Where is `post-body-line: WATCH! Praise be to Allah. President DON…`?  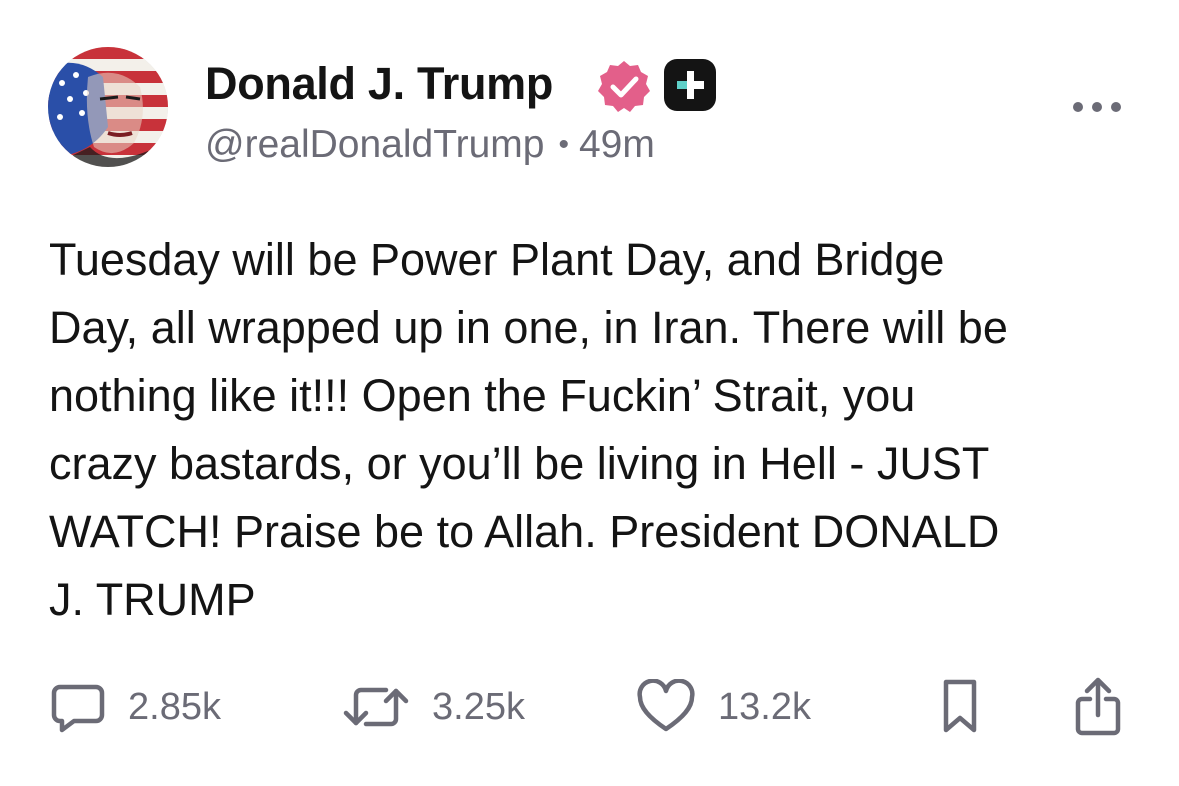 post-body-line: WATCH! Praise be to Allah. President DON… is located at coordinates (524, 531).